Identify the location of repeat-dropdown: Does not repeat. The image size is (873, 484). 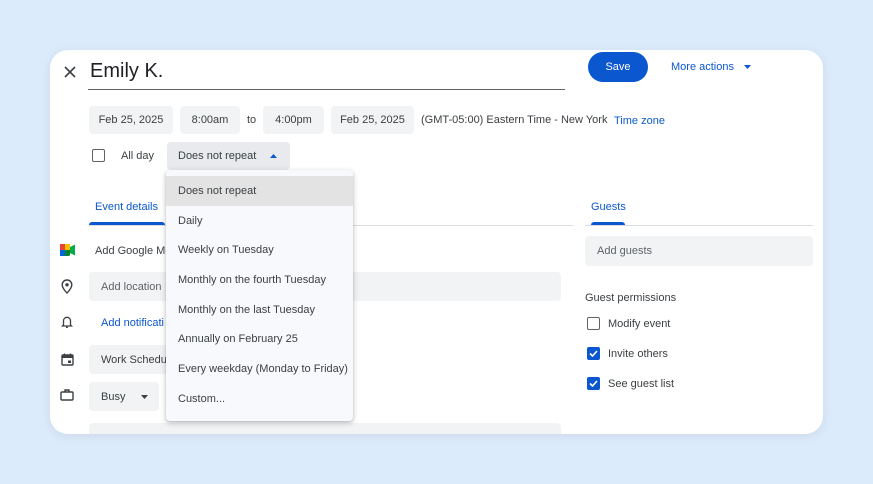
(228, 156).